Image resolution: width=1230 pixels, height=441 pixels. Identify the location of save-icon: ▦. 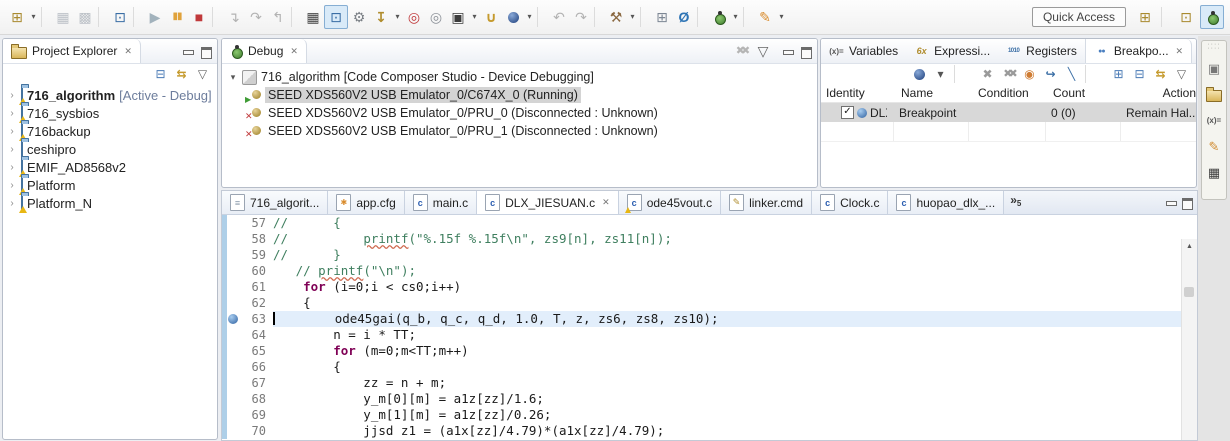
(63, 17).